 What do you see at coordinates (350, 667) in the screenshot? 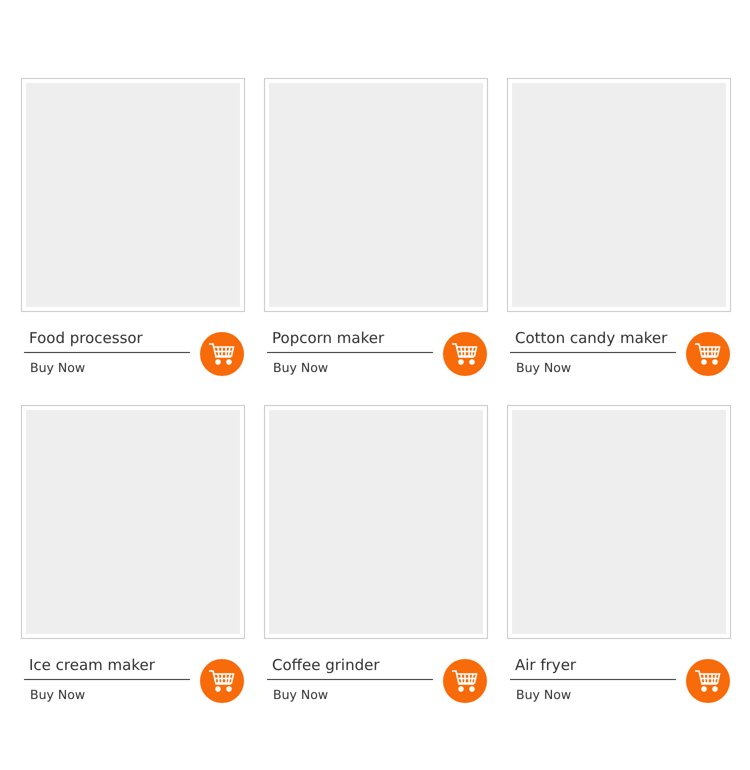
I see `product-name: Coffee grinder` at bounding box center [350, 667].